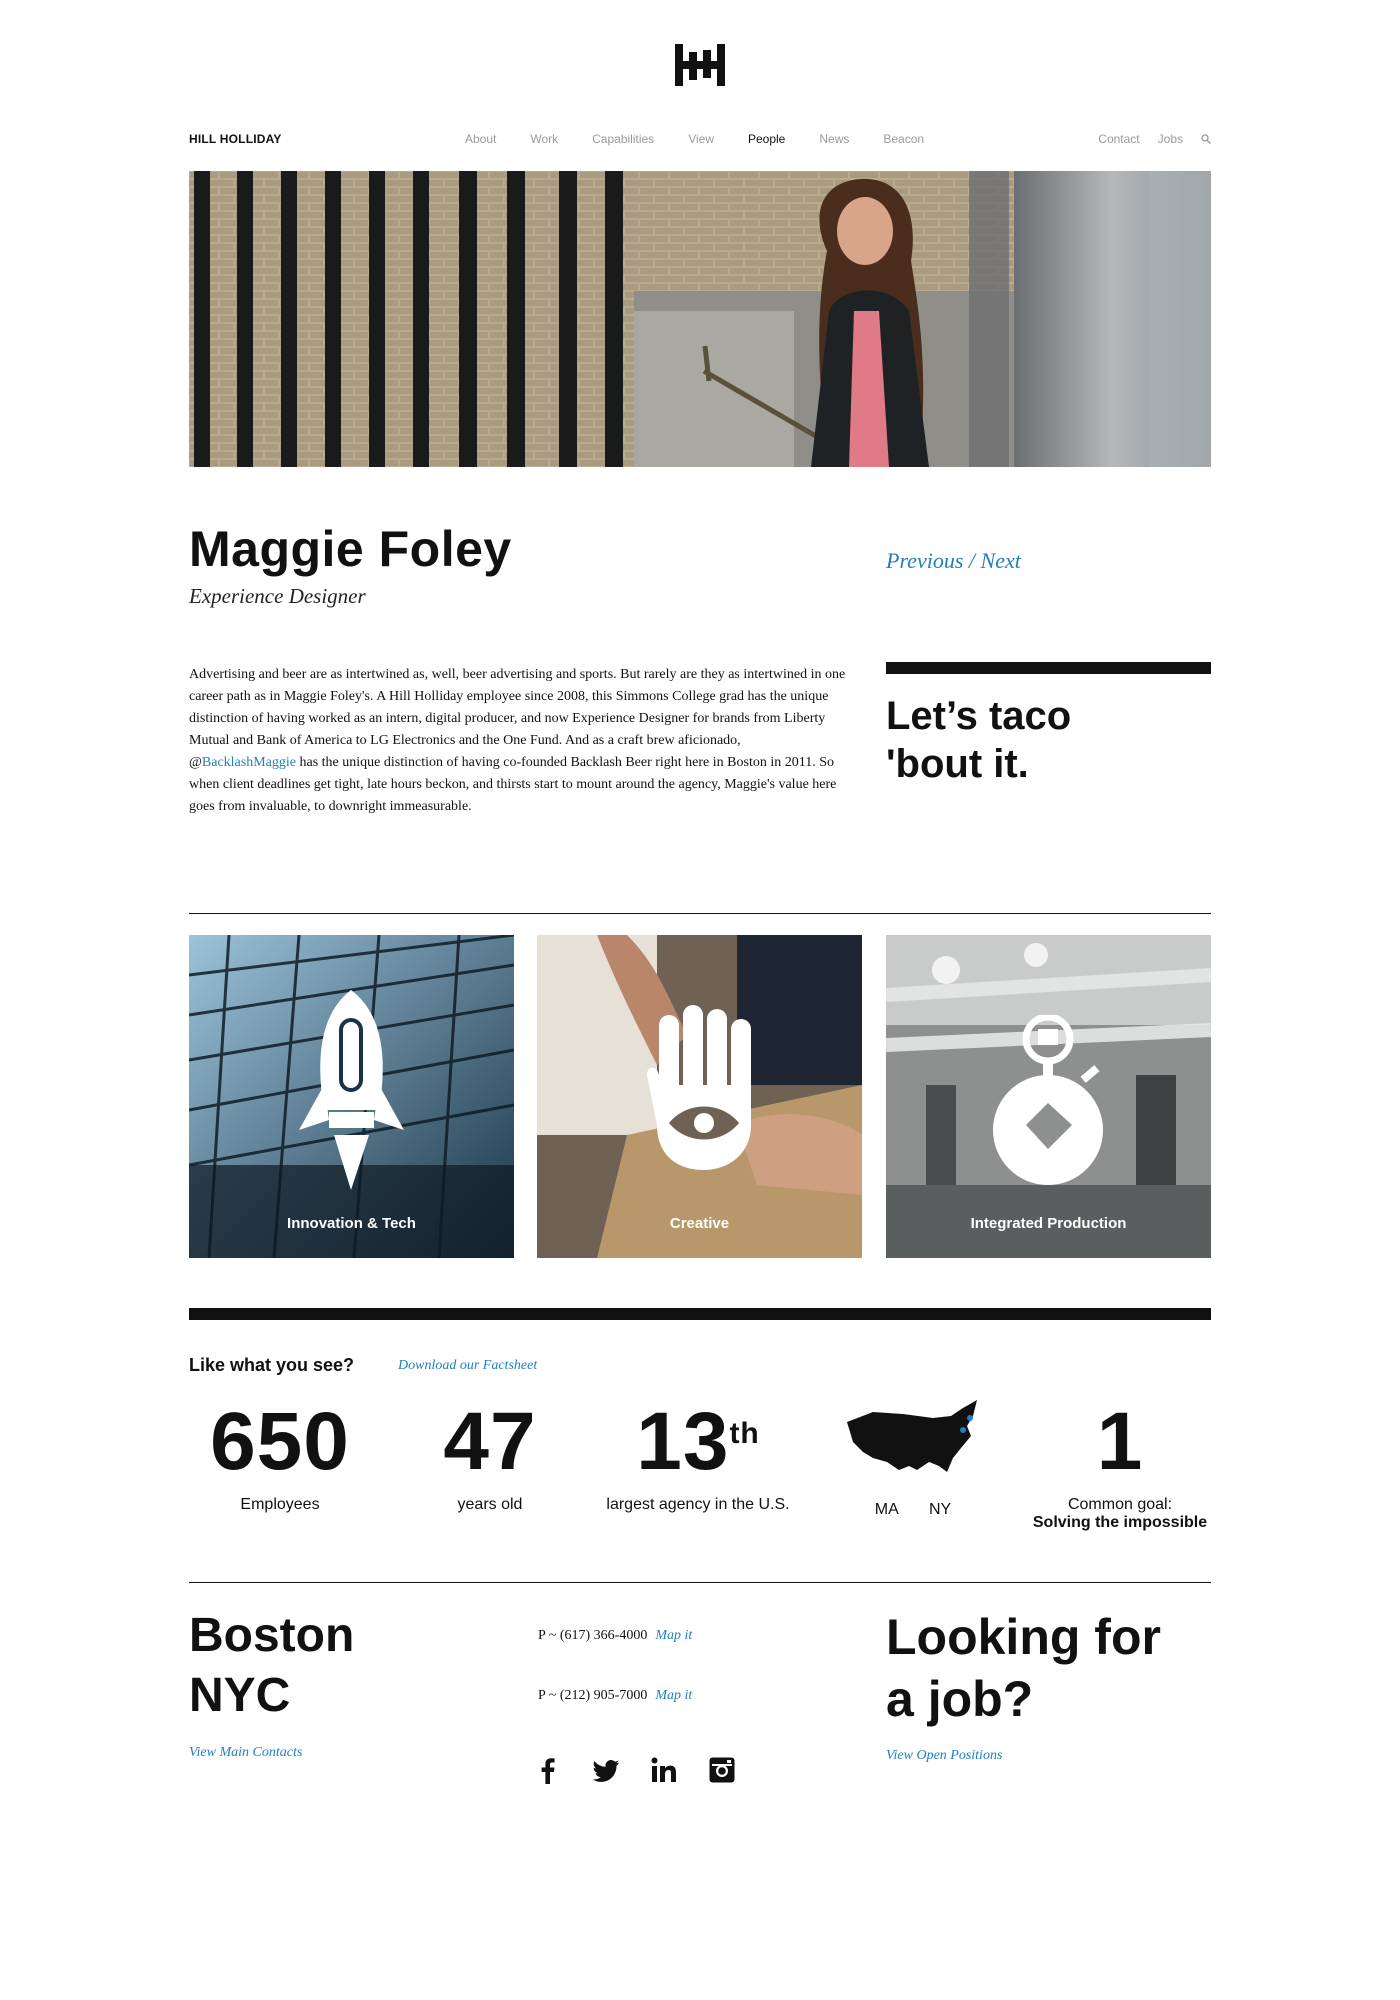 This screenshot has width=1400, height=2000. I want to click on tile-integrated-production: Integrated Production, so click(1048, 1096).